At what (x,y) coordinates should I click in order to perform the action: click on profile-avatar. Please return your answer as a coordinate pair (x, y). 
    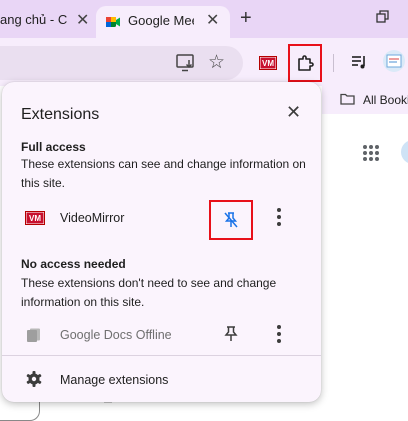
    Looking at the image, I should click on (394, 61).